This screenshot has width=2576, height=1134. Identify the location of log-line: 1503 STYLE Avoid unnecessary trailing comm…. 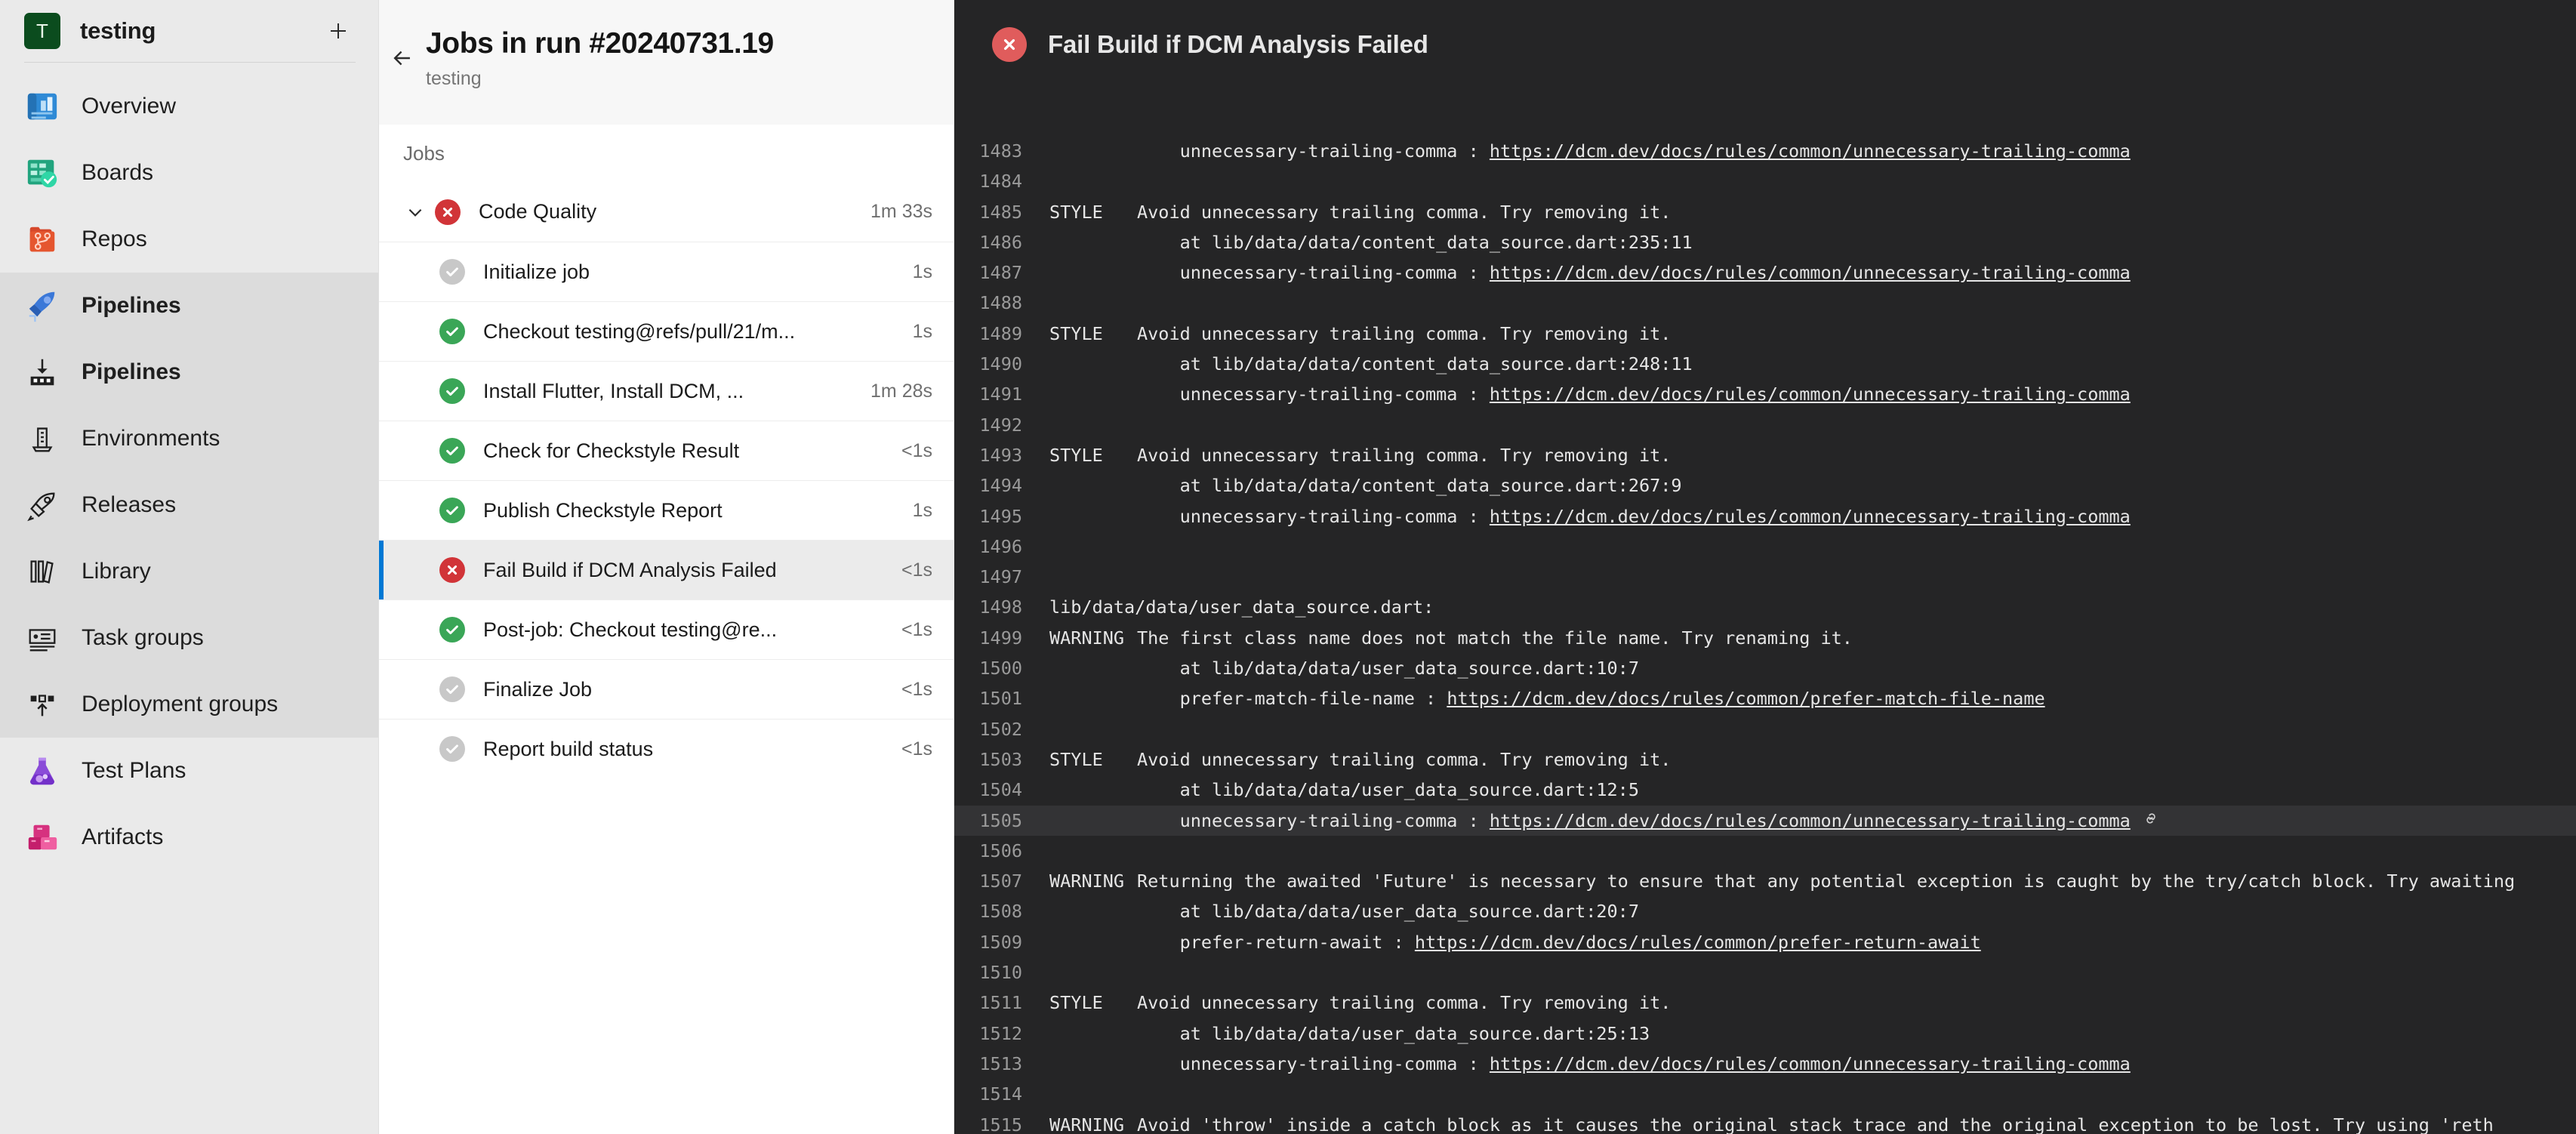
(1765, 759).